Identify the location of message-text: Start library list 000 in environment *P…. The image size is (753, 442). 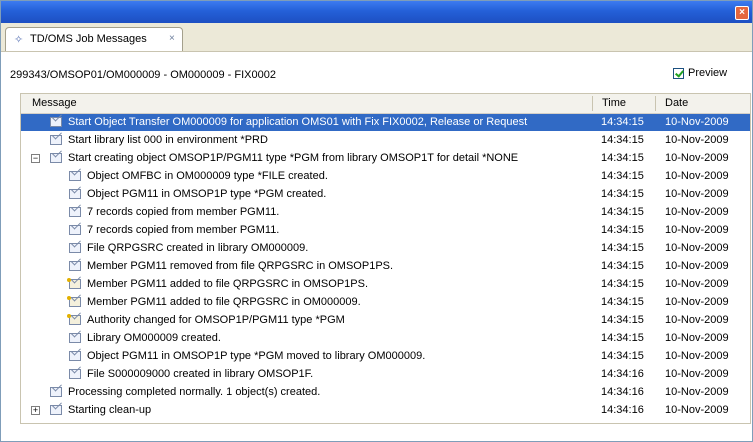
(168, 140).